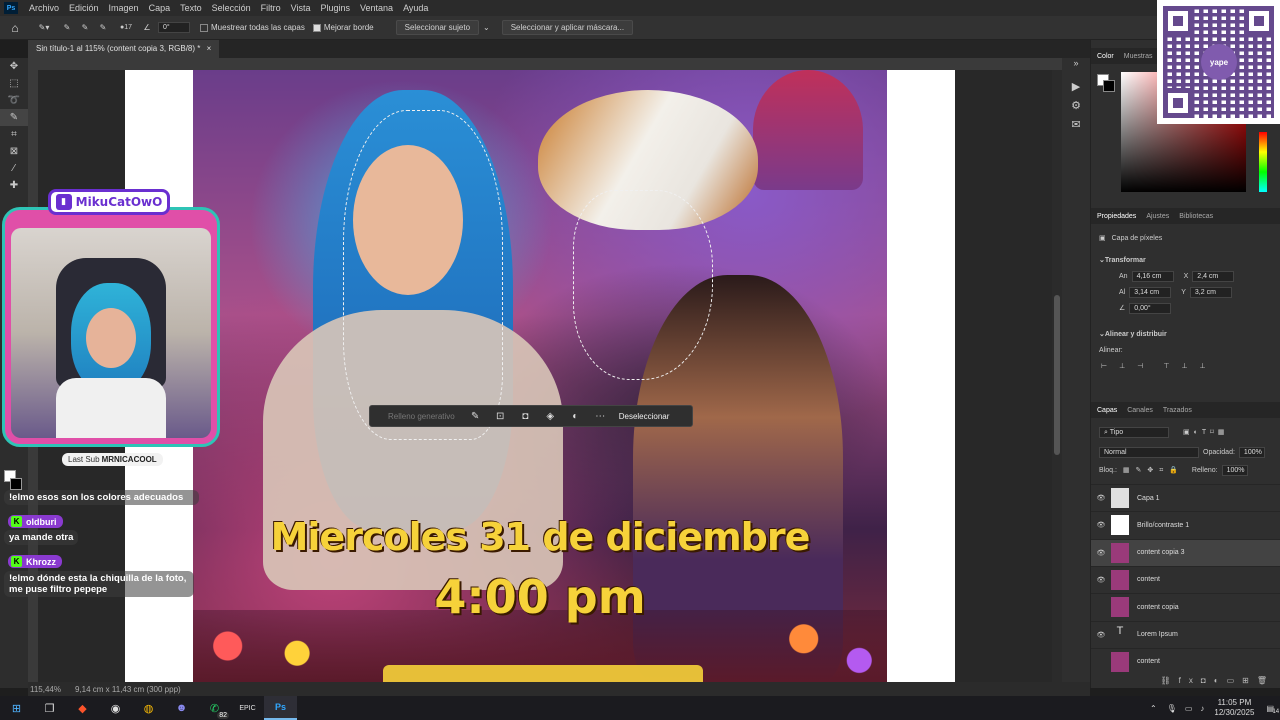  I want to click on frame-tool-icon: ⊠, so click(14, 151).